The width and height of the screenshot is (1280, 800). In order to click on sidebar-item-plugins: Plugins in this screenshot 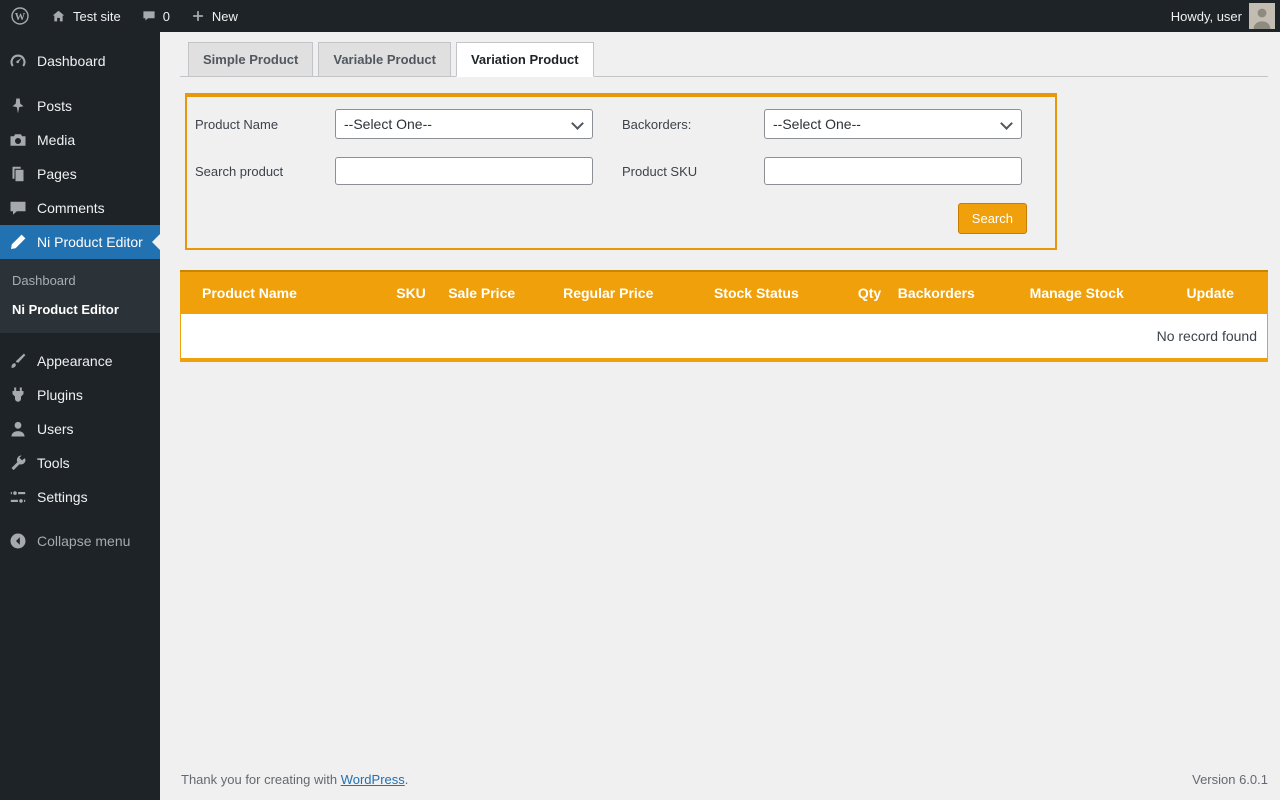, I will do `click(80, 395)`.